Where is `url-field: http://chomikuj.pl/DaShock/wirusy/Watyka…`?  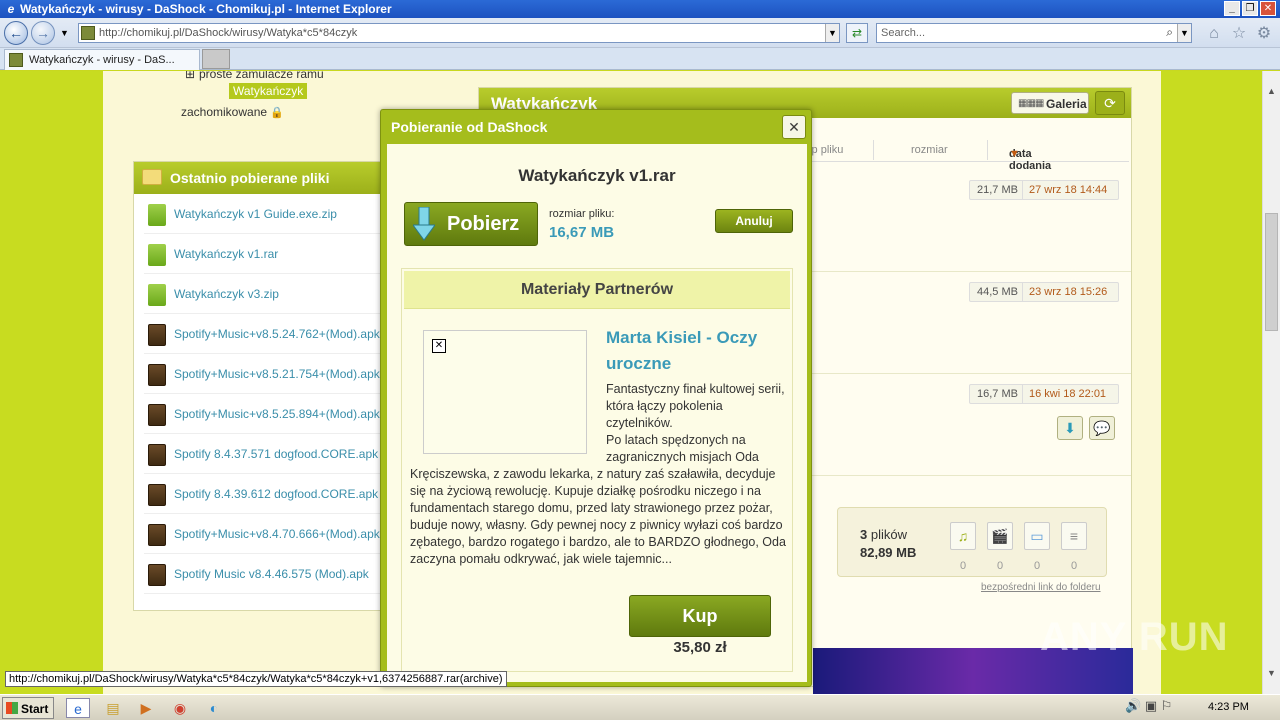 url-field: http://chomikuj.pl/DaShock/wirusy/Watyka… is located at coordinates (459, 33).